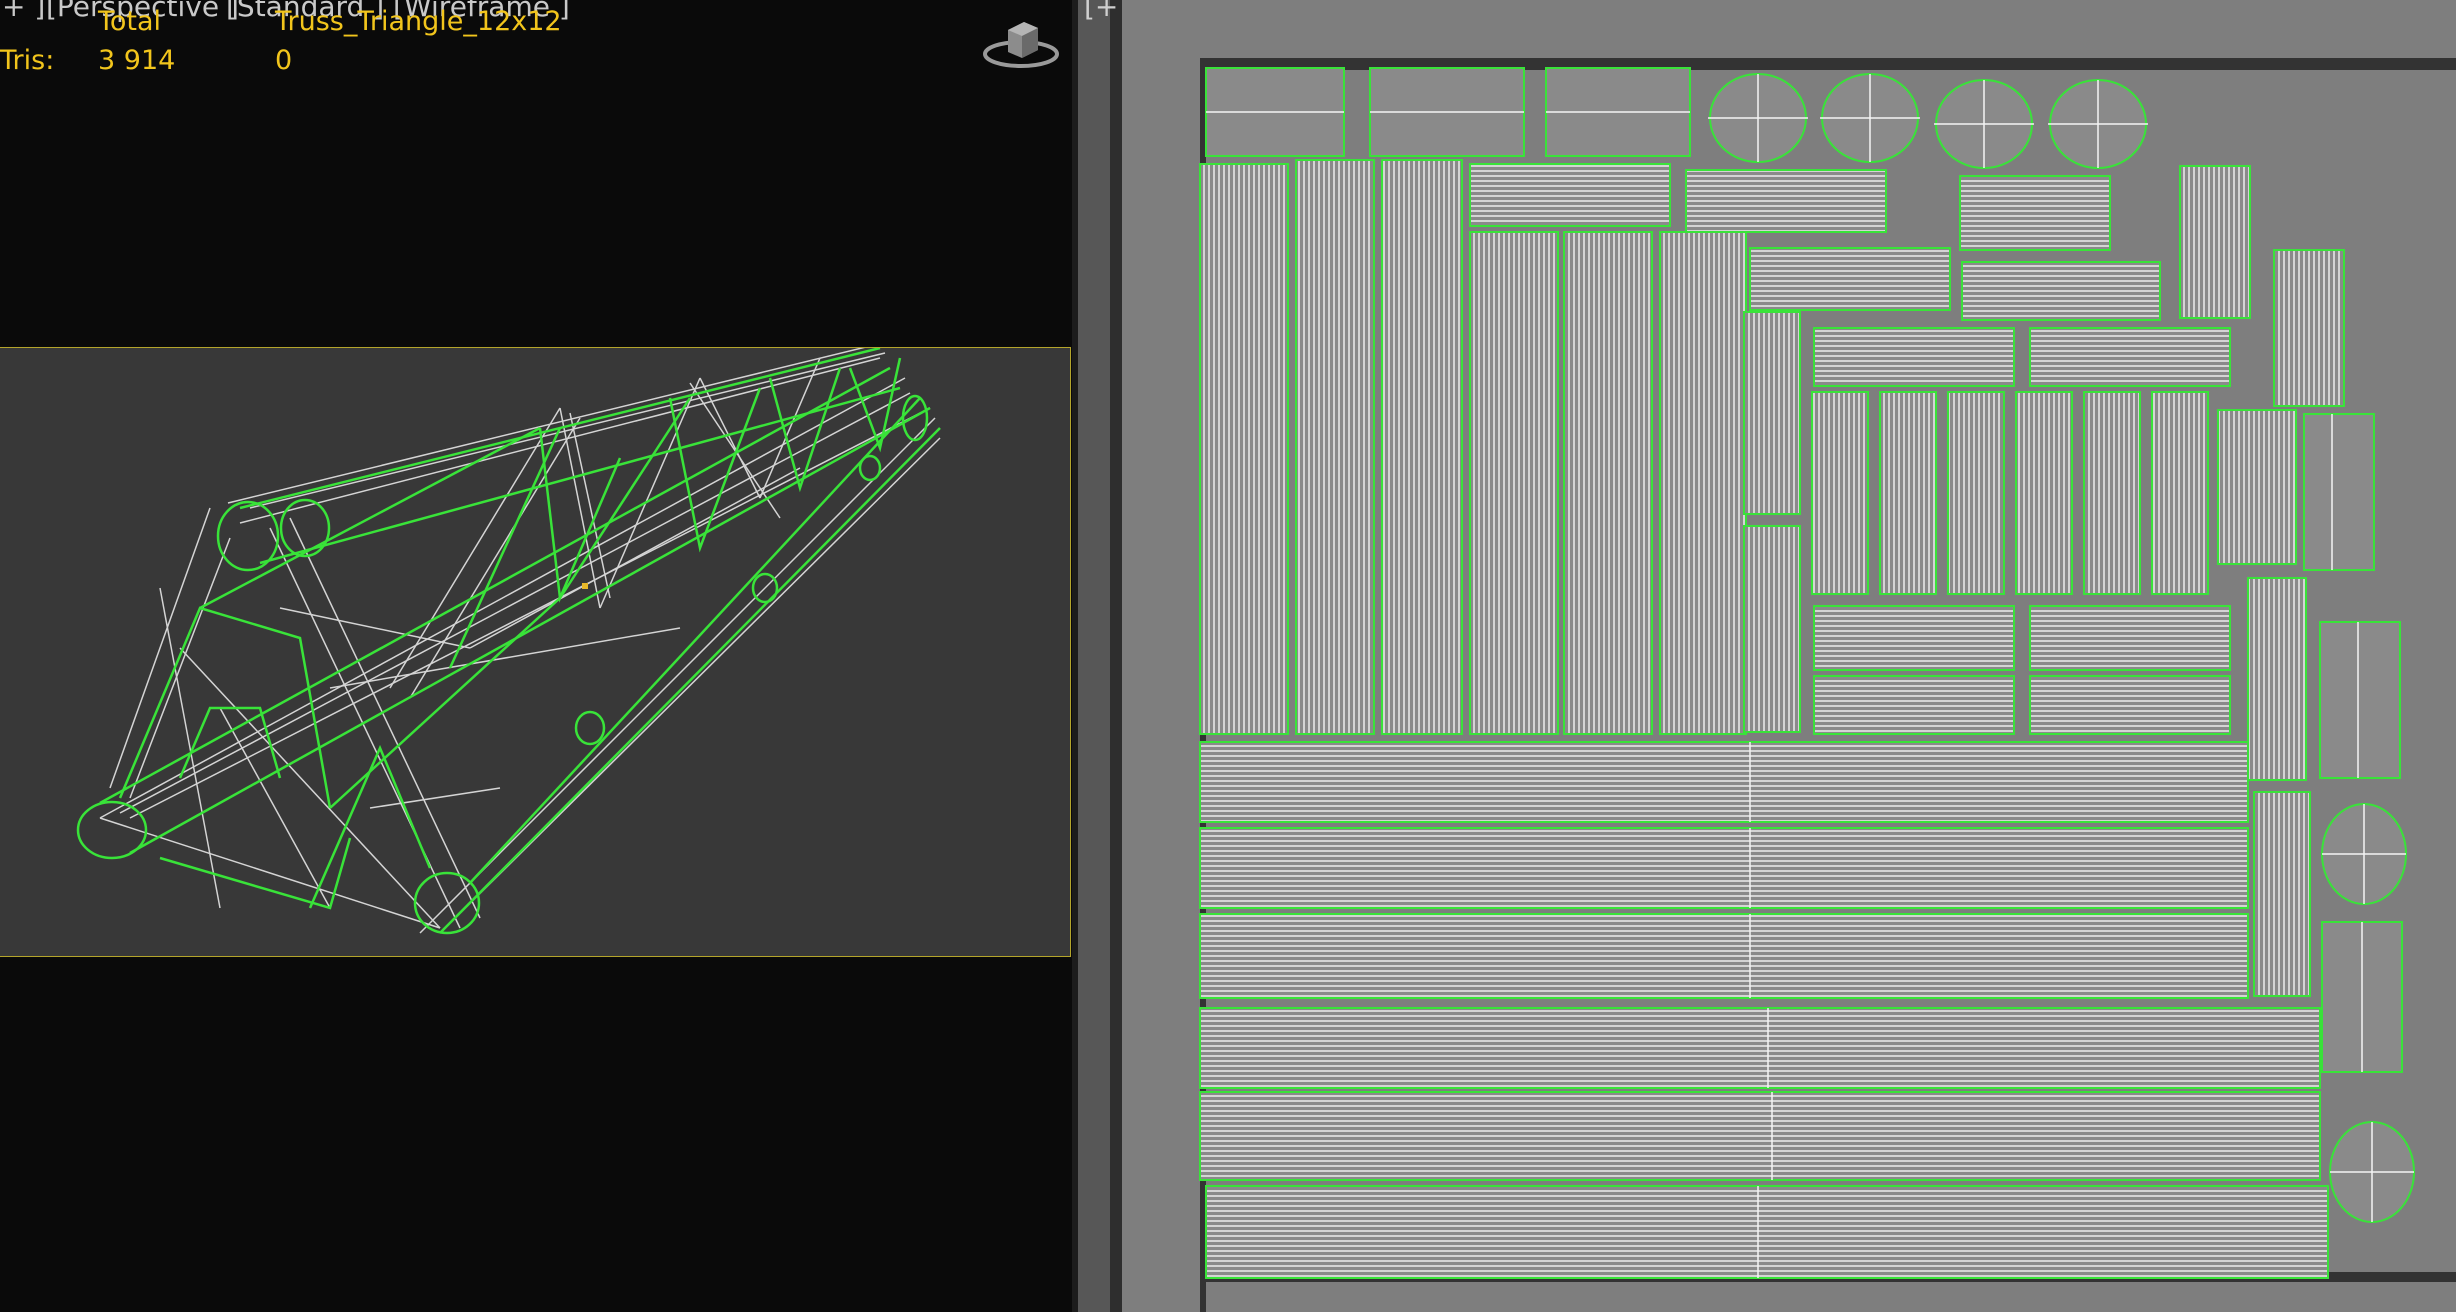  I want to click on viewport-menu-label: + ], so click(23, 11).